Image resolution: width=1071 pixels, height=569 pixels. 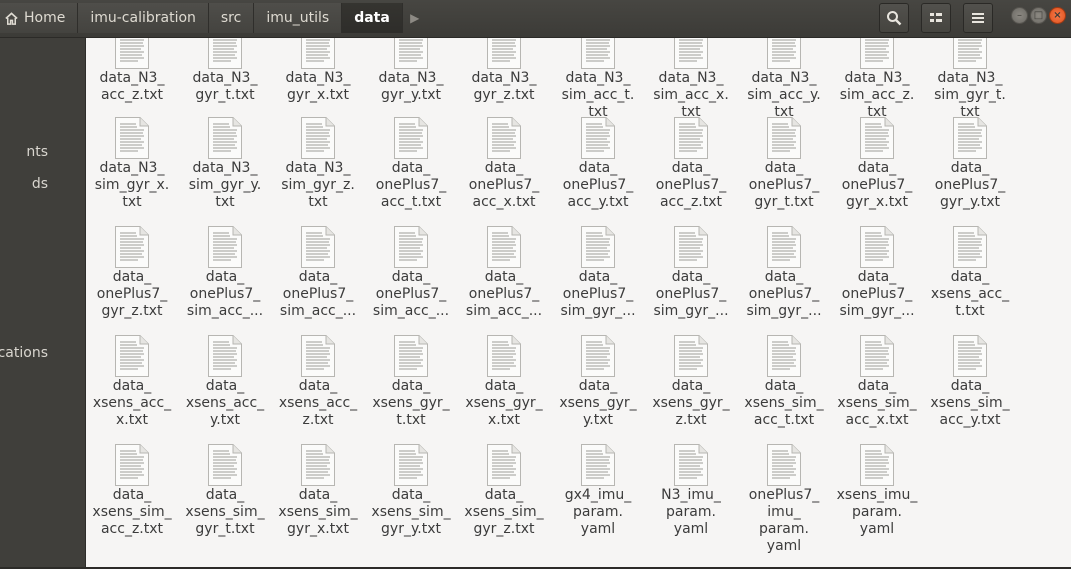 What do you see at coordinates (143, 18) in the screenshot?
I see `breadcrumb-imu-calibration: imu-calibration` at bounding box center [143, 18].